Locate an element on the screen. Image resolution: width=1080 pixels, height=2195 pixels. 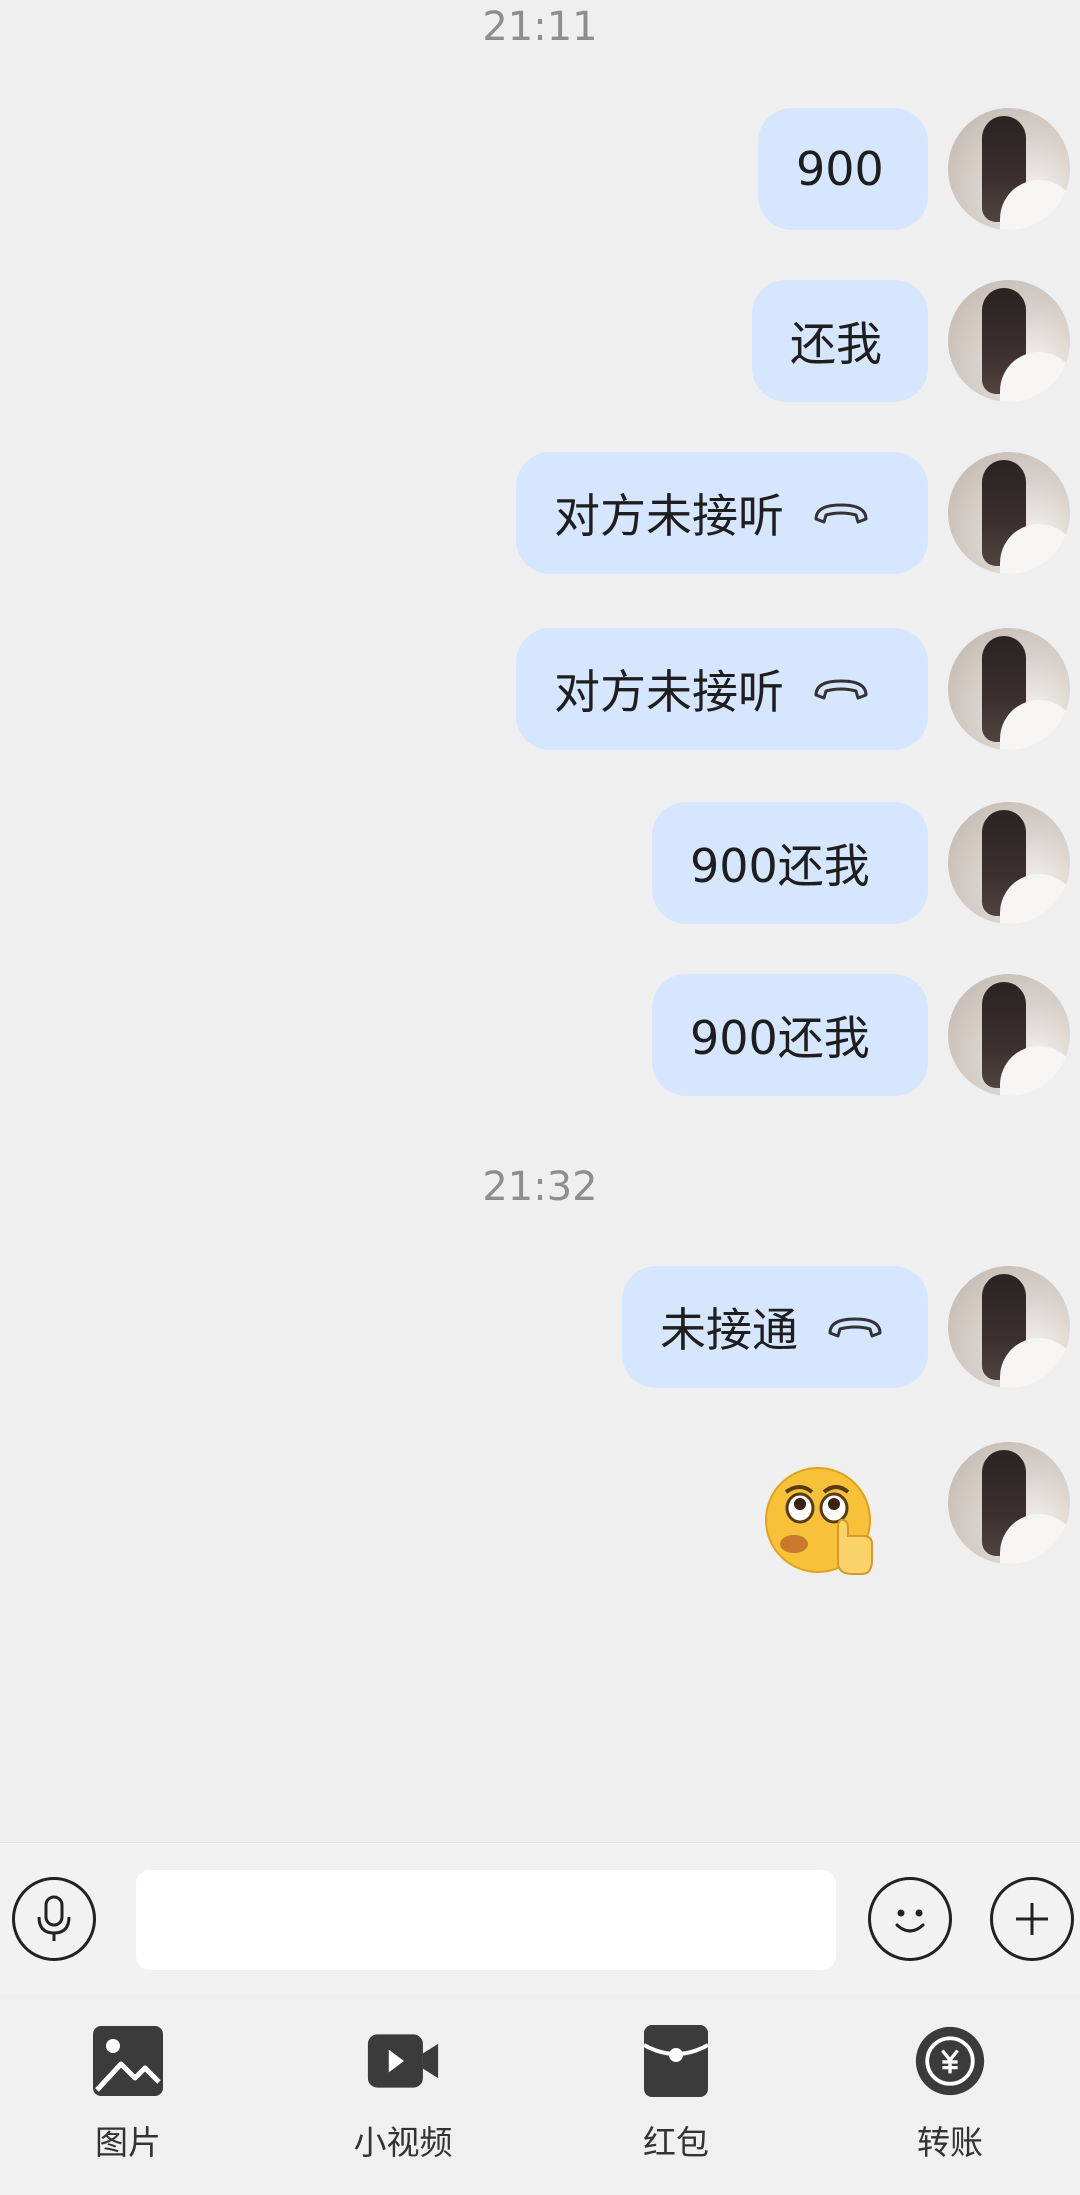
call-record-bubble: 未接通 is located at coordinates (775, 1327).